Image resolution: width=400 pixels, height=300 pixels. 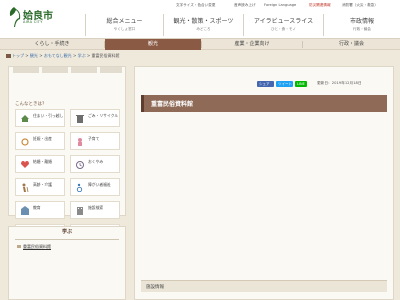 What do you see at coordinates (58, 55) in the screenshot?
I see `breadcrumb-hospitality: おもてなし観光` at bounding box center [58, 55].